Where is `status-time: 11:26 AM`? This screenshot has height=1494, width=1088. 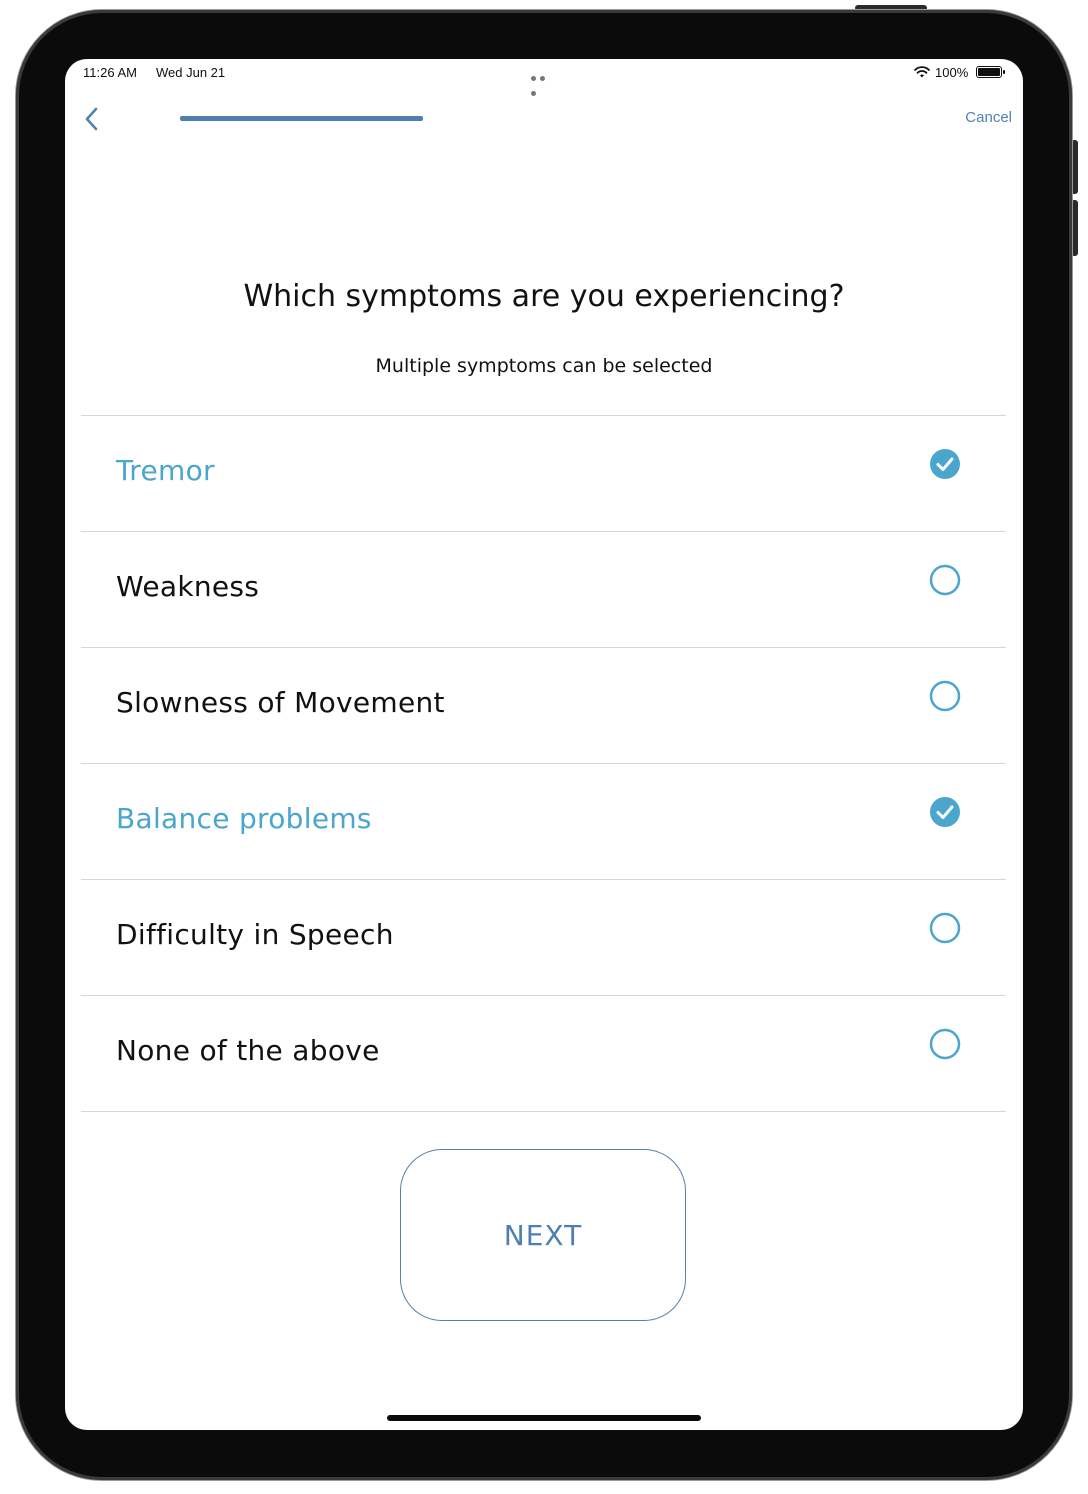
status-time: 11:26 AM is located at coordinates (110, 72).